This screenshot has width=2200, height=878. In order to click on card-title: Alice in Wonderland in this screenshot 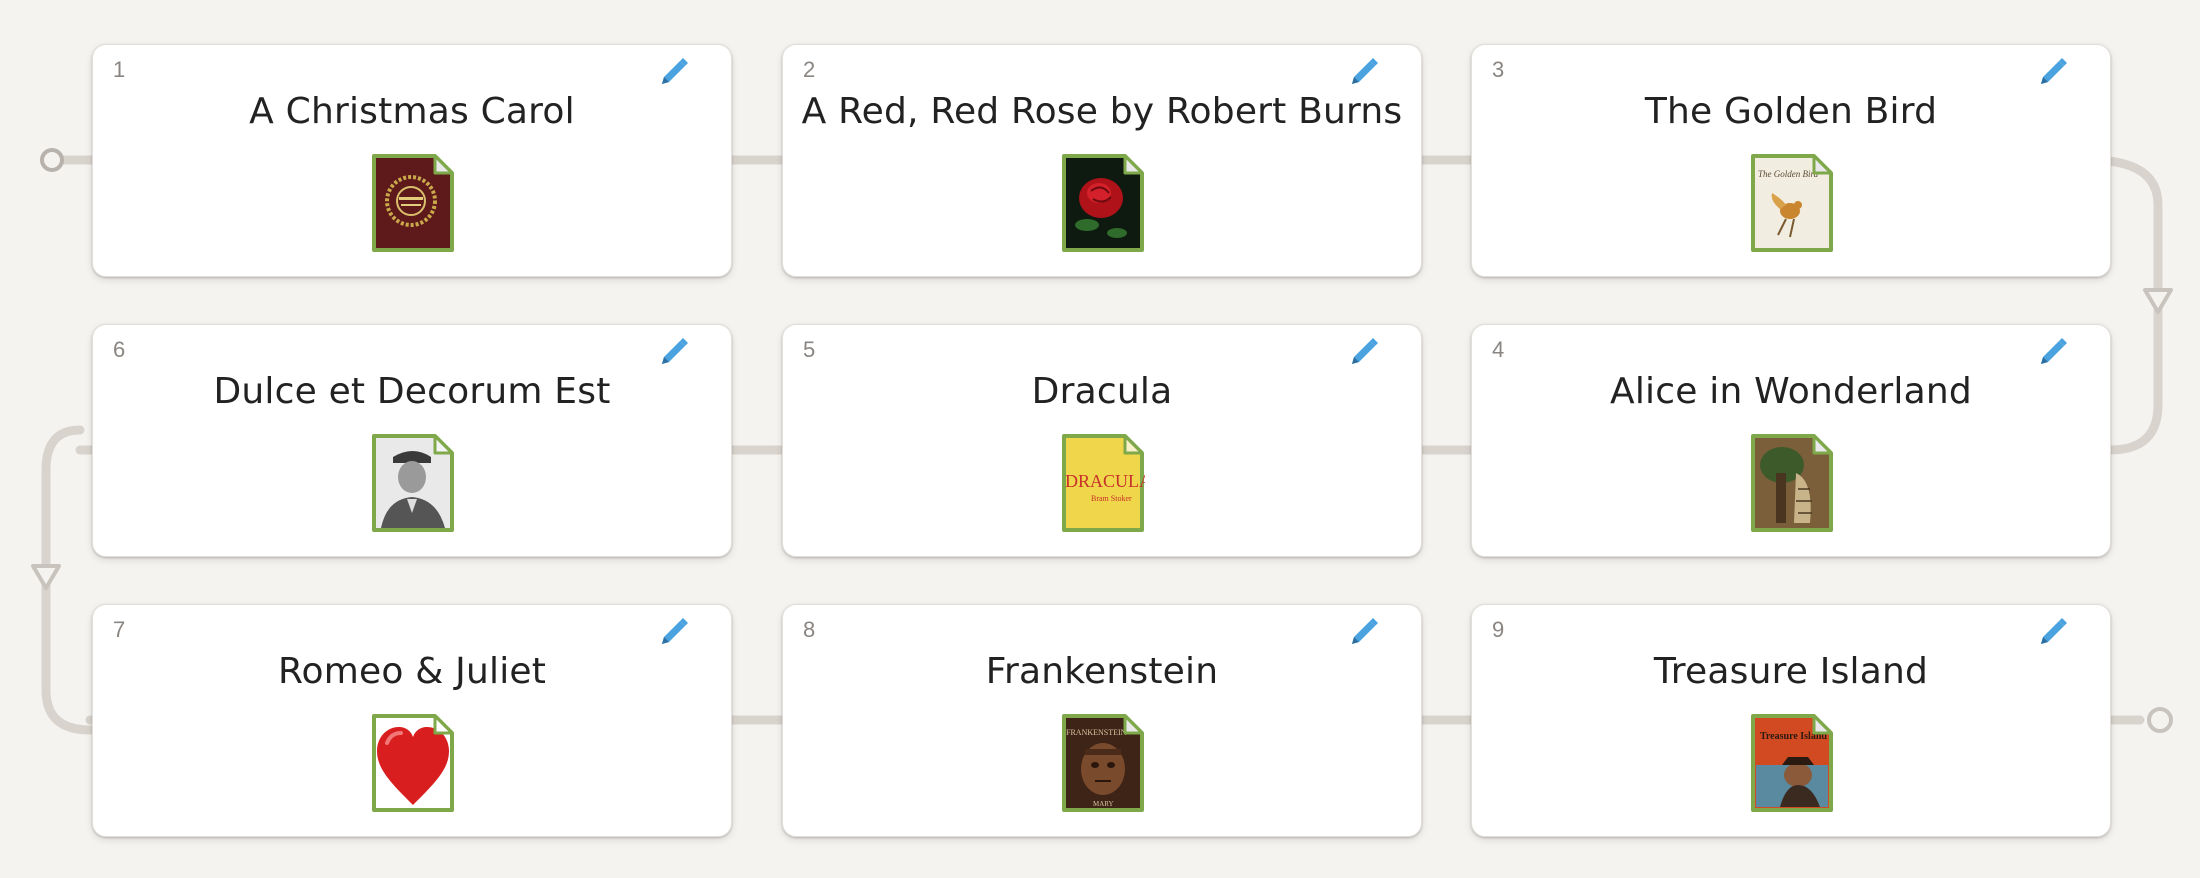, I will do `click(1791, 391)`.